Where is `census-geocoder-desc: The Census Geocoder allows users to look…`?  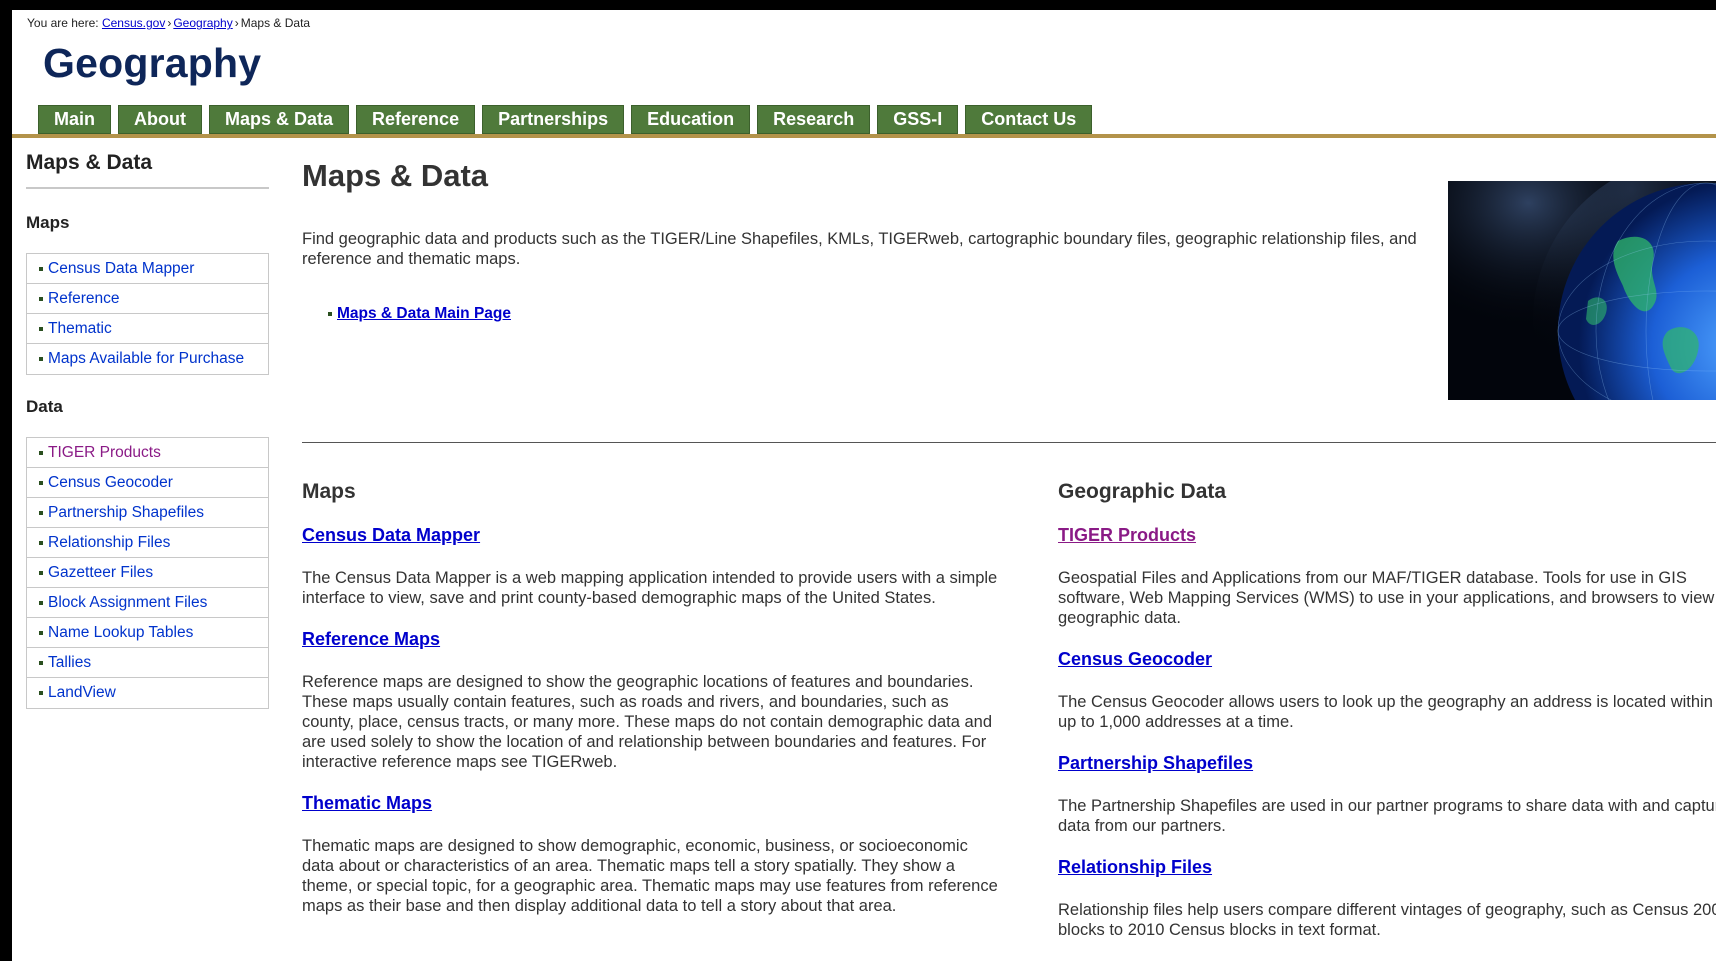 census-geocoder-desc: The Census Geocoder allows users to look… is located at coordinates (1387, 712).